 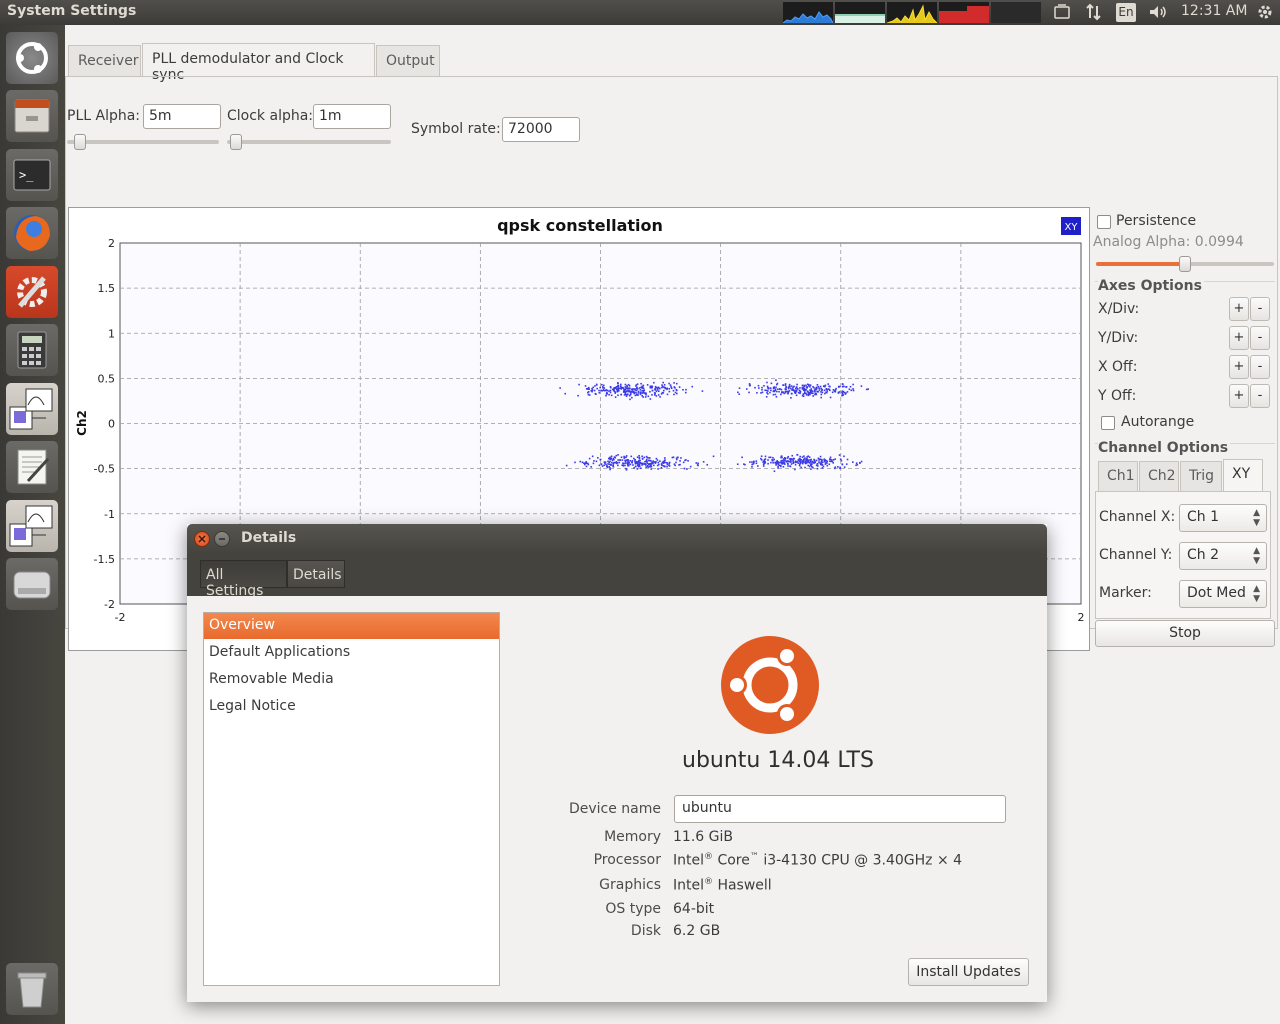 What do you see at coordinates (1239, 396) in the screenshot?
I see `y-off-plus-button: +` at bounding box center [1239, 396].